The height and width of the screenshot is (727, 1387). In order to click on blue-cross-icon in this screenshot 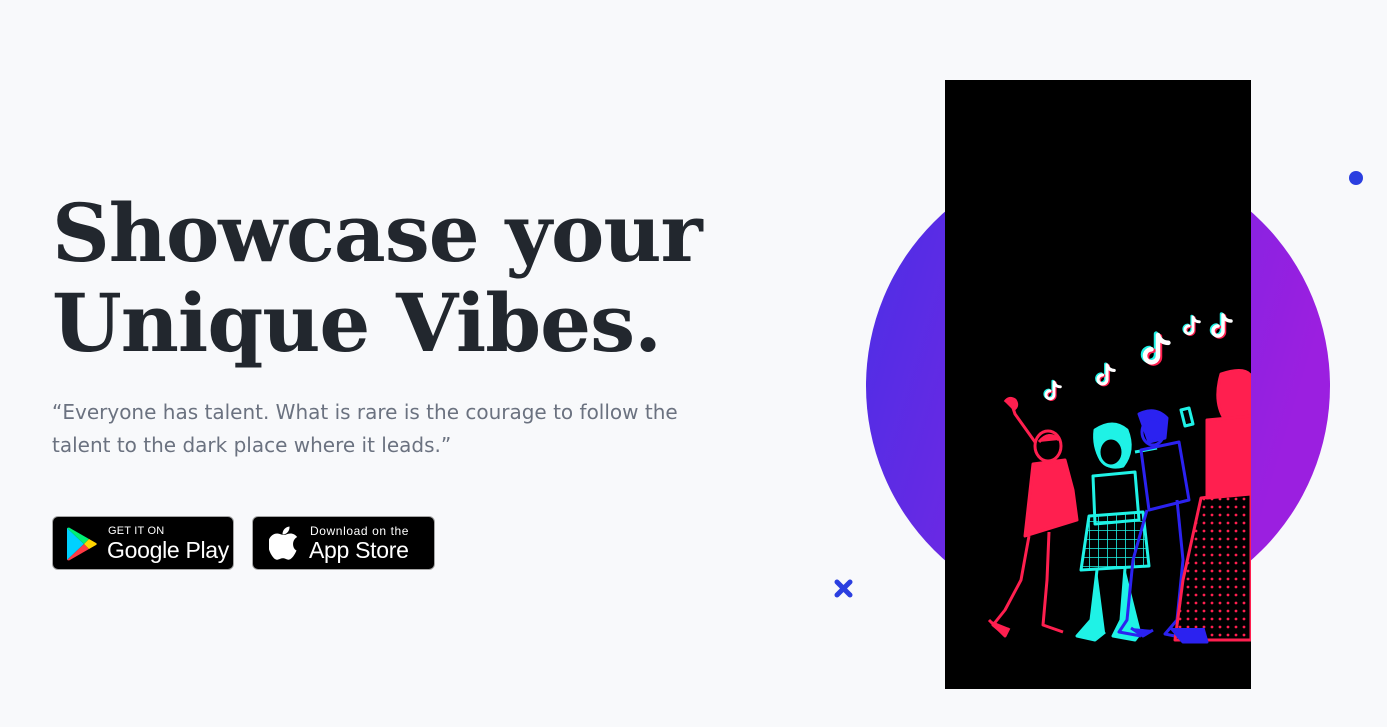, I will do `click(843, 588)`.